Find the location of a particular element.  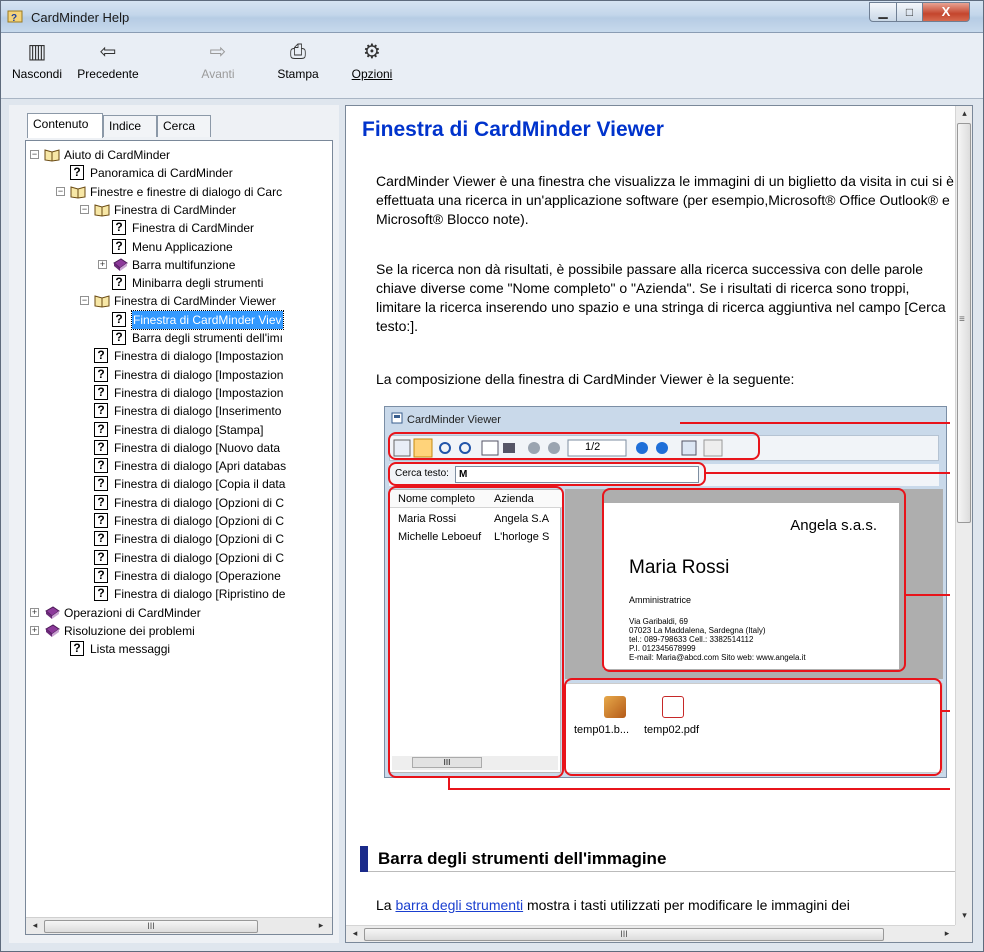

content-vertical-scrollbar: ▴ ≡ ▾ is located at coordinates (963, 516).